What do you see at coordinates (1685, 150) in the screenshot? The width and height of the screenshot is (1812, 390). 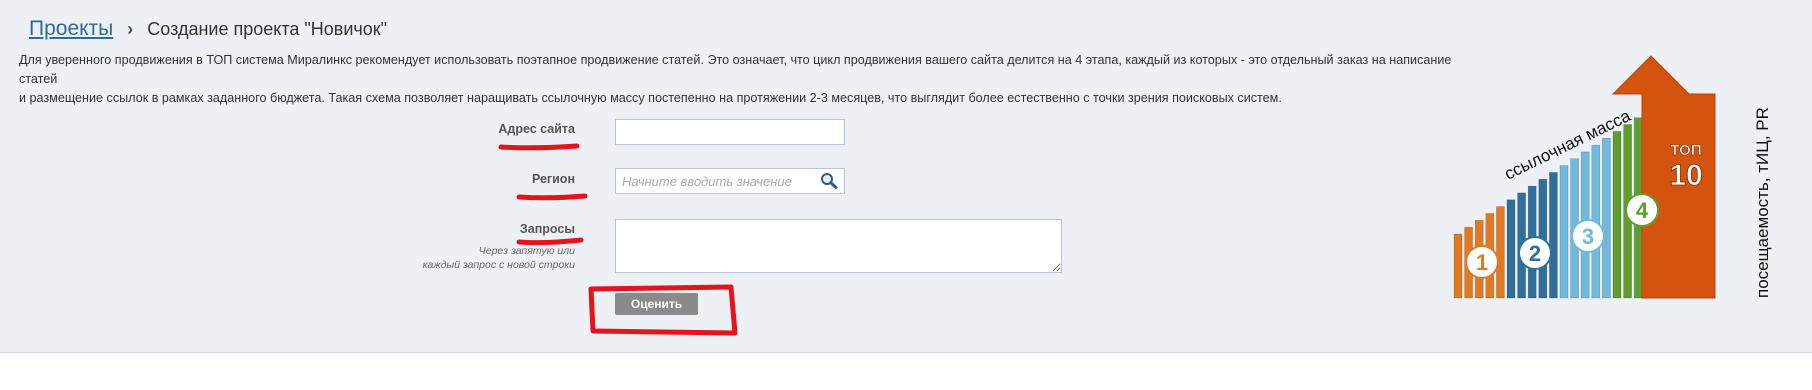 I see `top-word: ТОП` at bounding box center [1685, 150].